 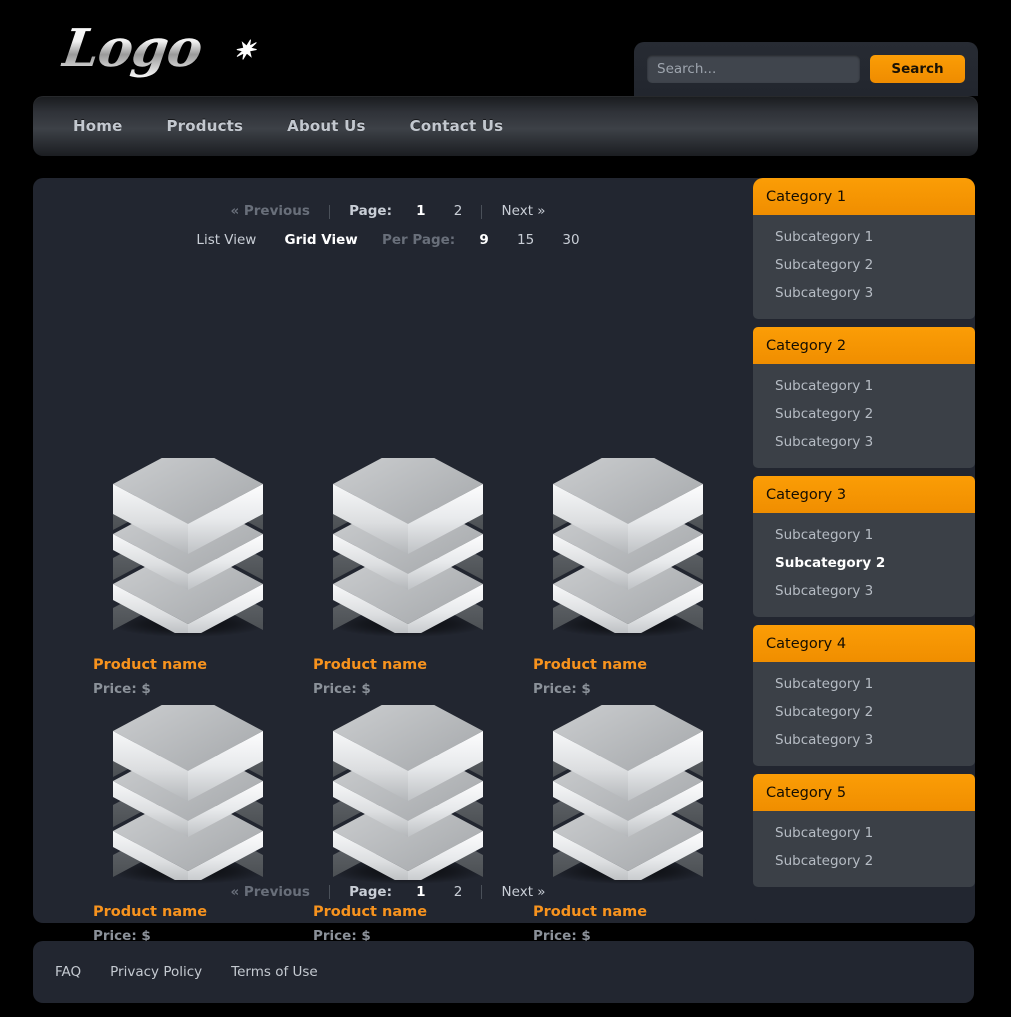 I want to click on pagination-top: « Previous Page: 1 2 Next », so click(x=388, y=211).